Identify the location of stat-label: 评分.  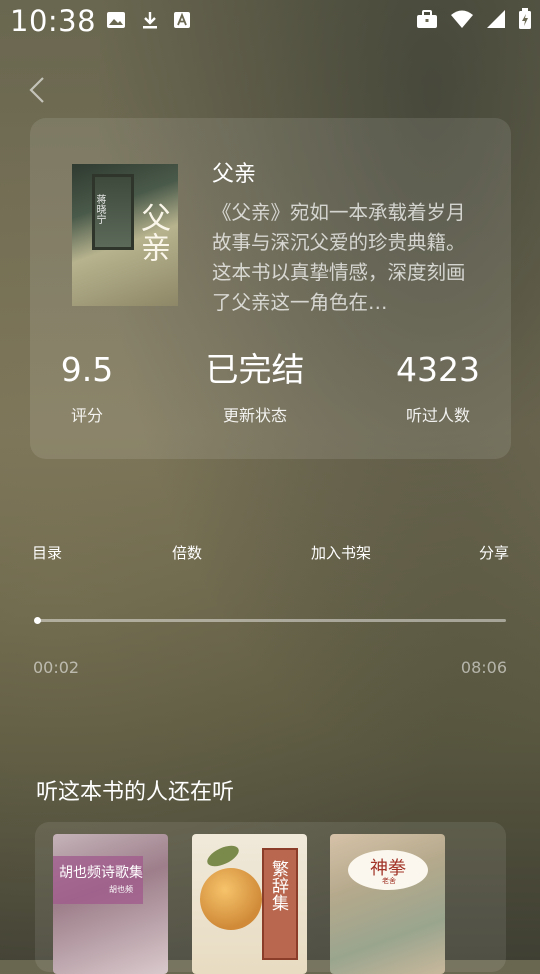
(86, 415).